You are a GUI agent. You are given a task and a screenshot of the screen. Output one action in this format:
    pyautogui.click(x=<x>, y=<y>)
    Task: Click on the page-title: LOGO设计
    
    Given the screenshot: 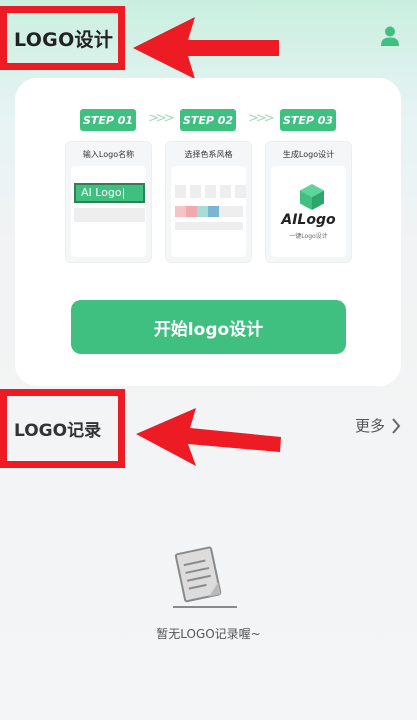 What is the action you would take?
    pyautogui.click(x=64, y=39)
    